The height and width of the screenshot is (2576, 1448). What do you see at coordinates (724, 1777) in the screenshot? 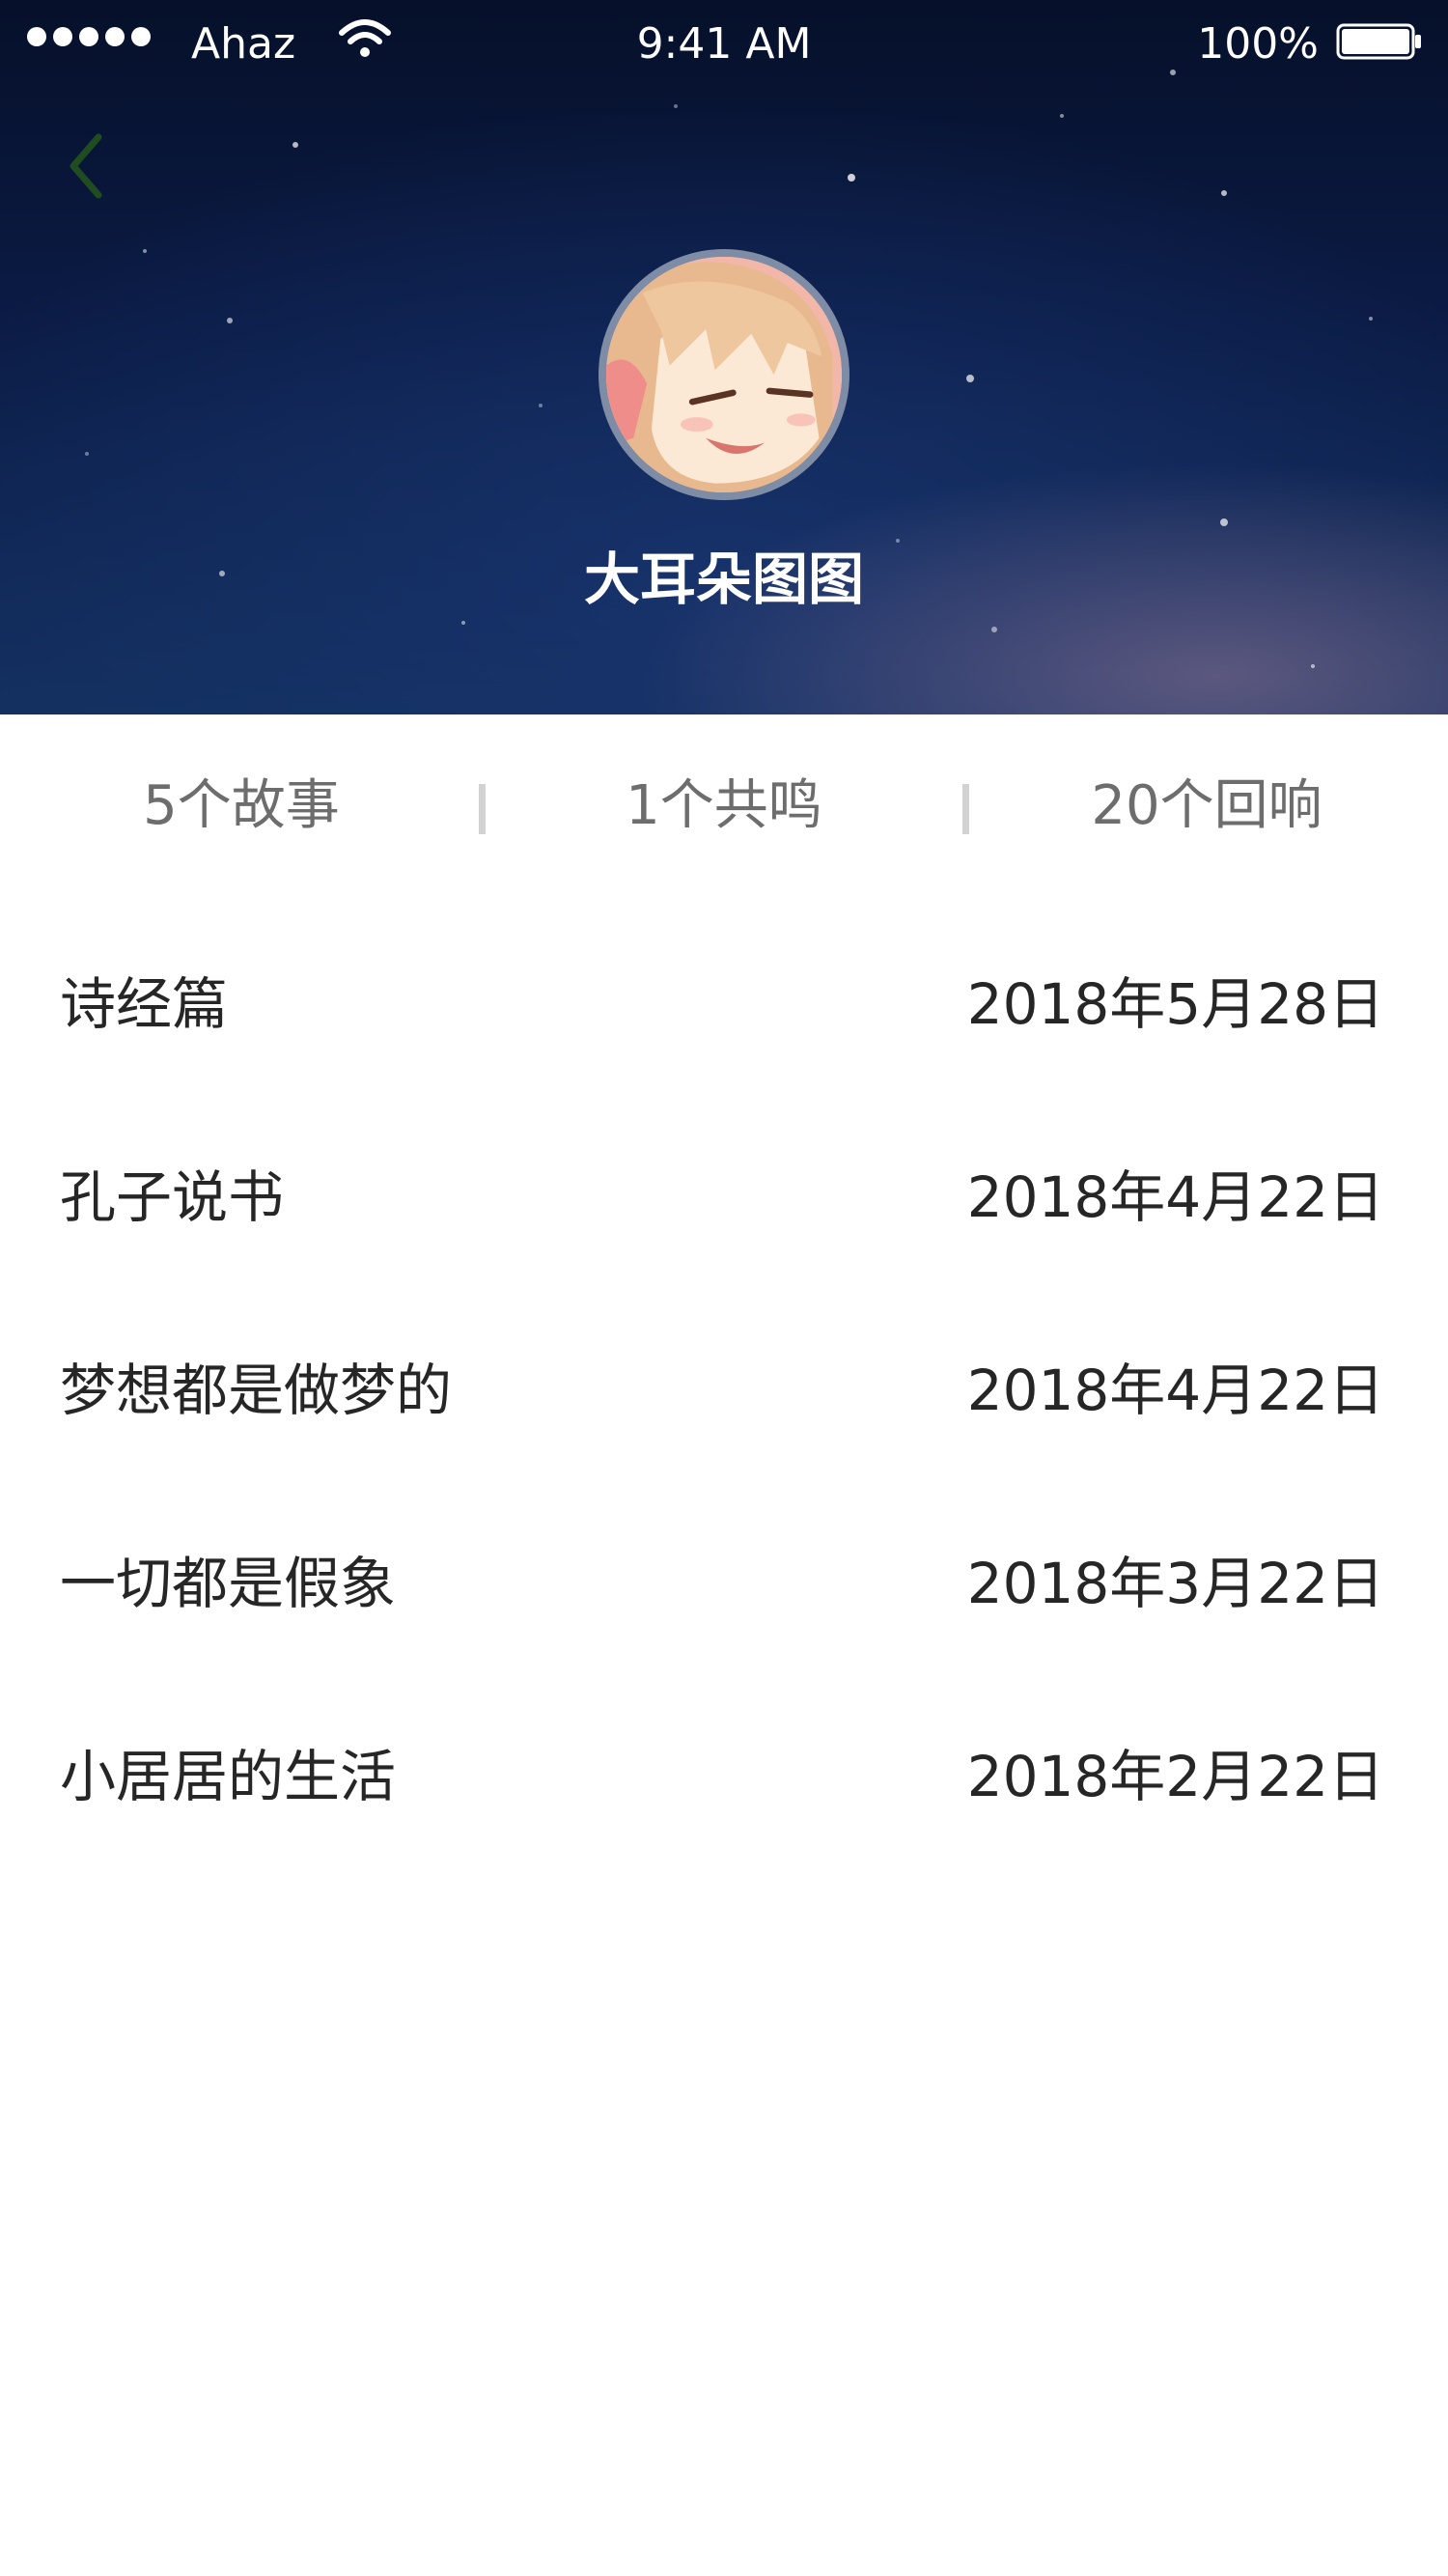
I see `list-item: 小居居的生活 2018年2月22日` at bounding box center [724, 1777].